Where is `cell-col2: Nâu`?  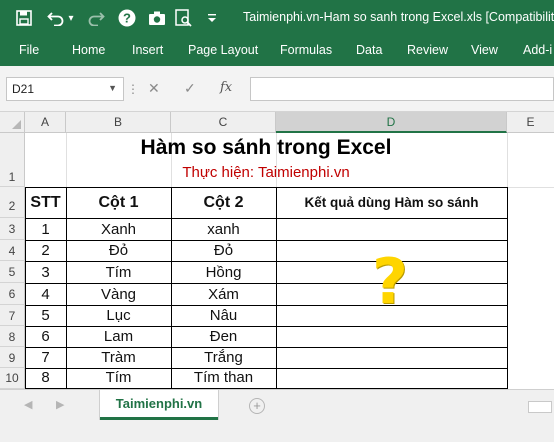 cell-col2: Nâu is located at coordinates (223, 315).